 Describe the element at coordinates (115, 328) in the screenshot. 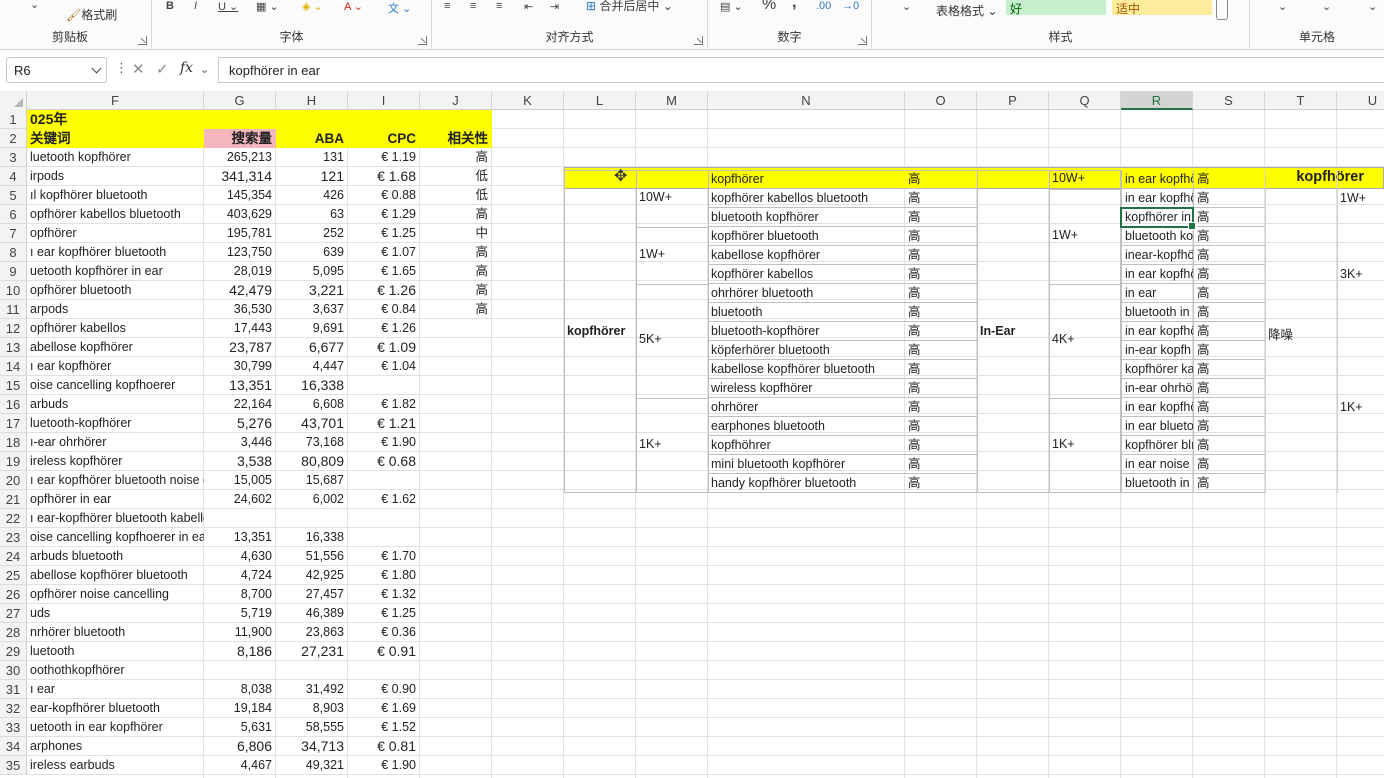

I see `keyword-cell: opfhörer kabellos` at that location.